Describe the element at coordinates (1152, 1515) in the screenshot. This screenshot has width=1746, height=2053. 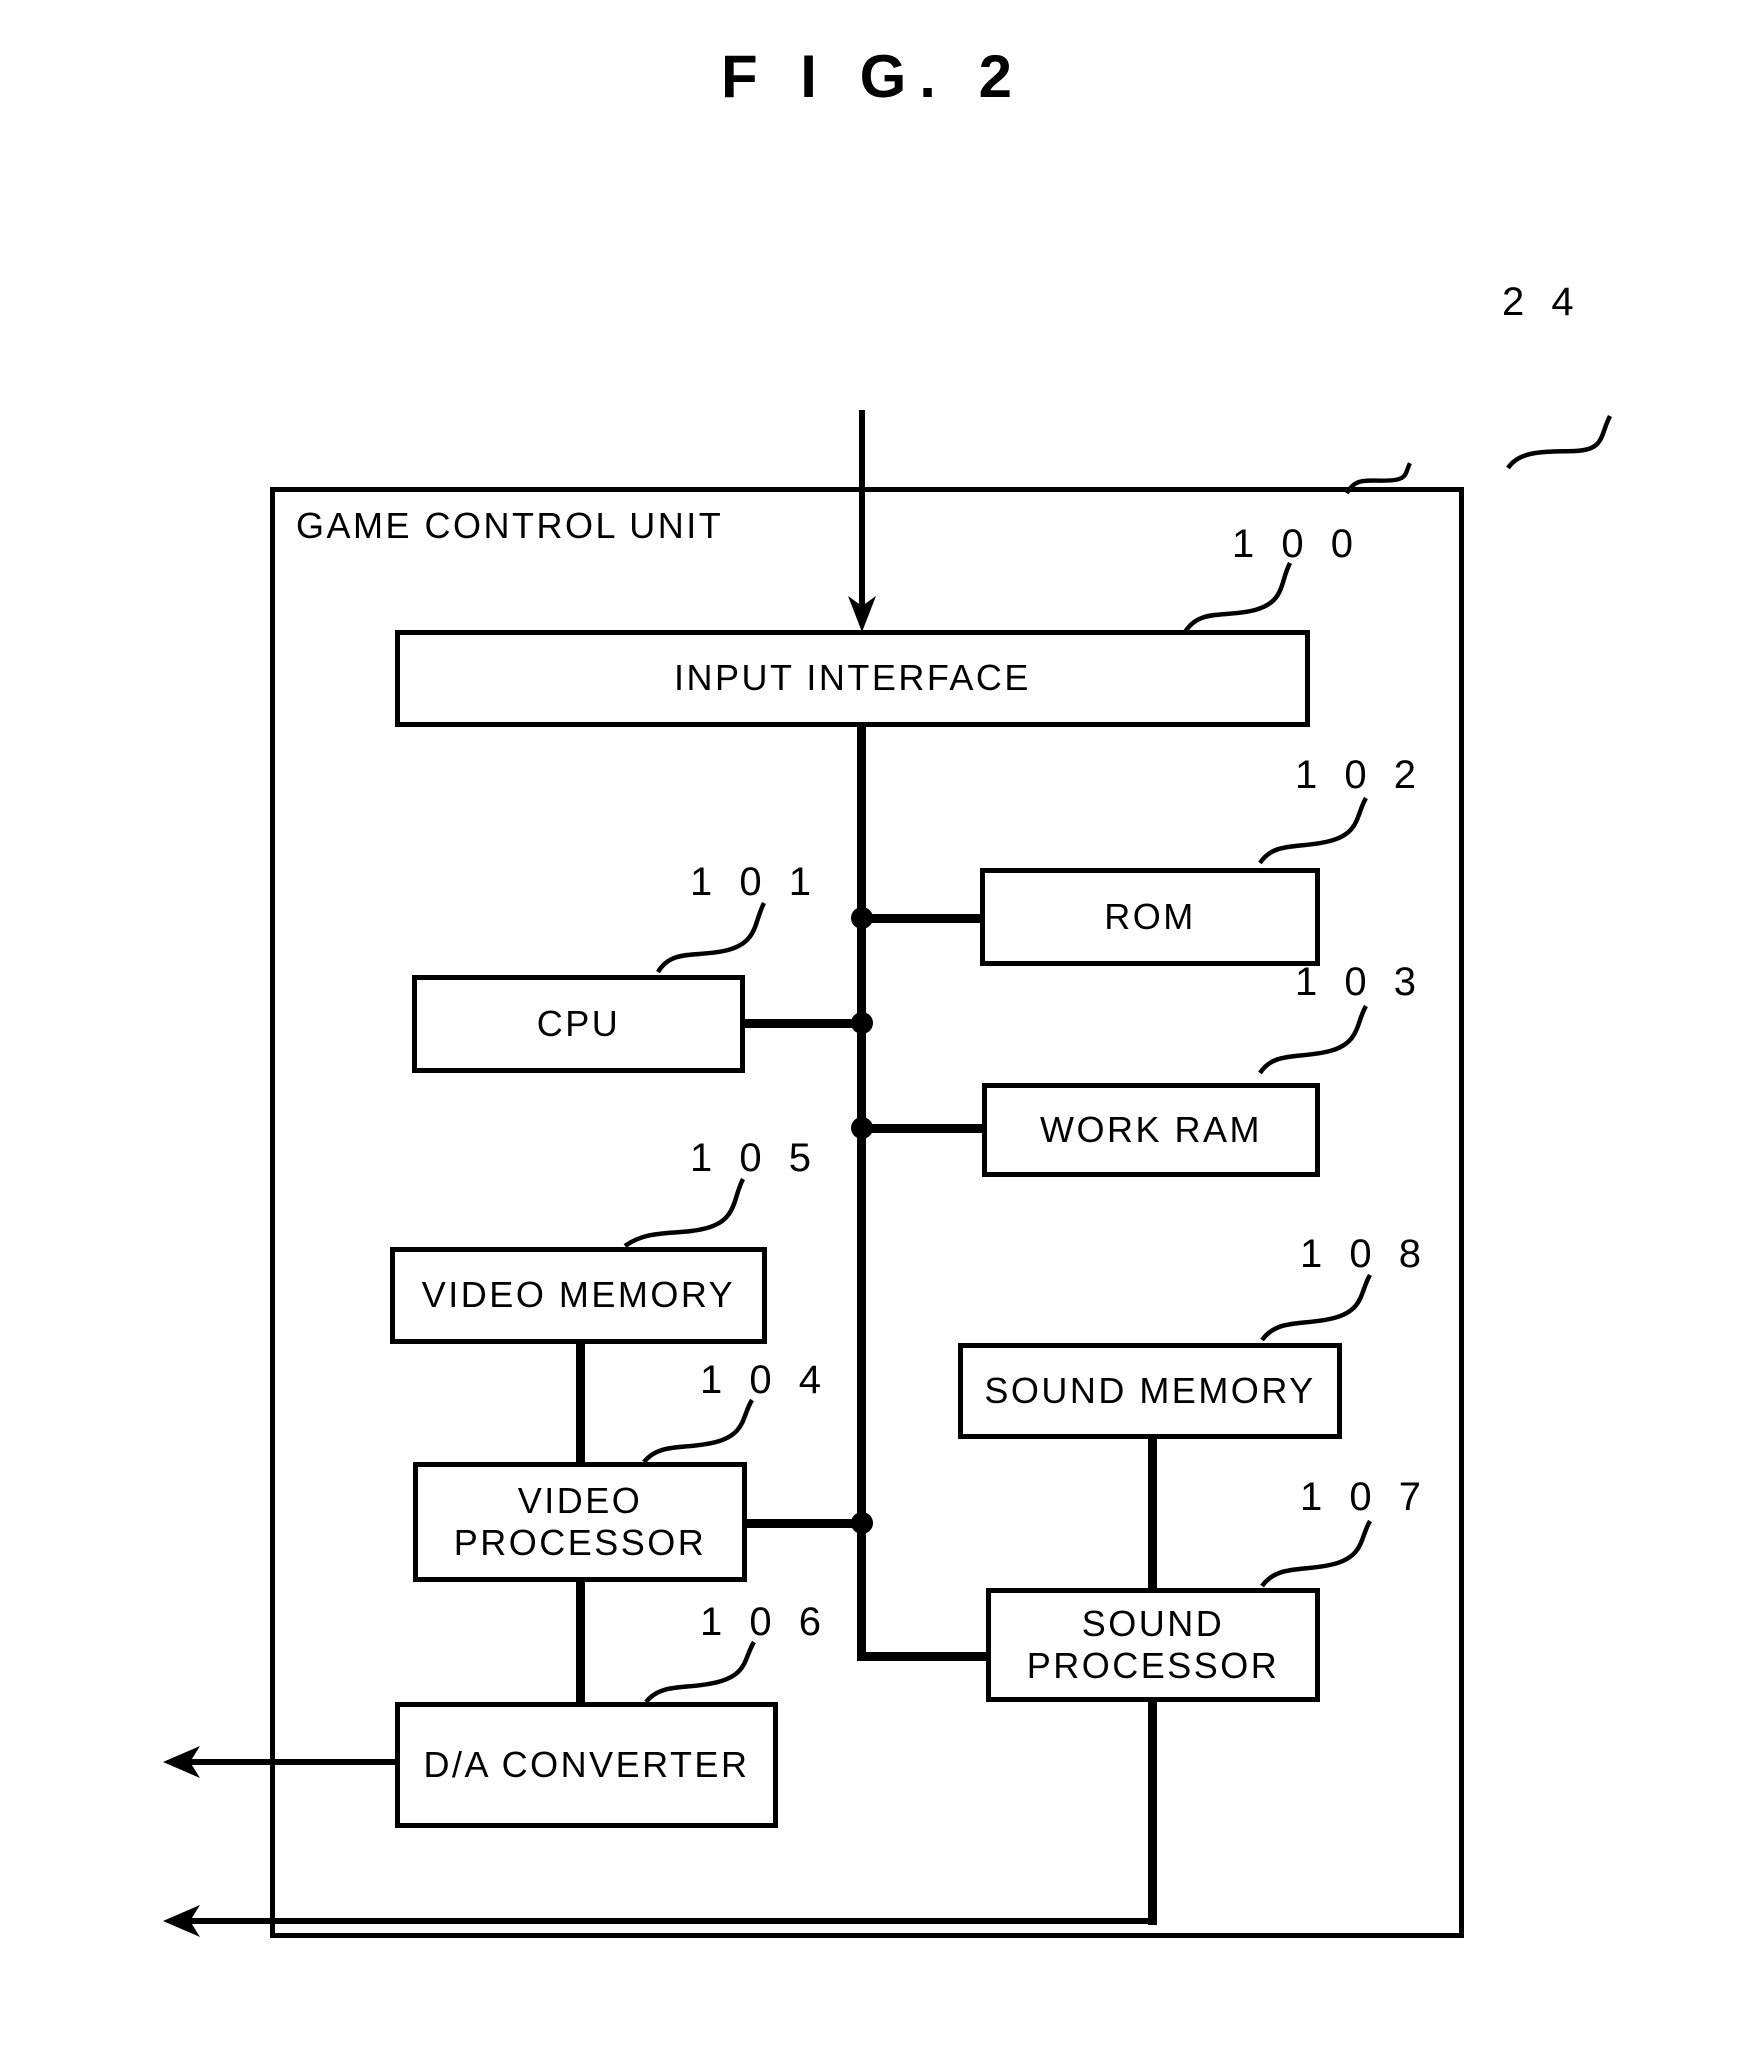
I see `link-sound-memory-processor` at that location.